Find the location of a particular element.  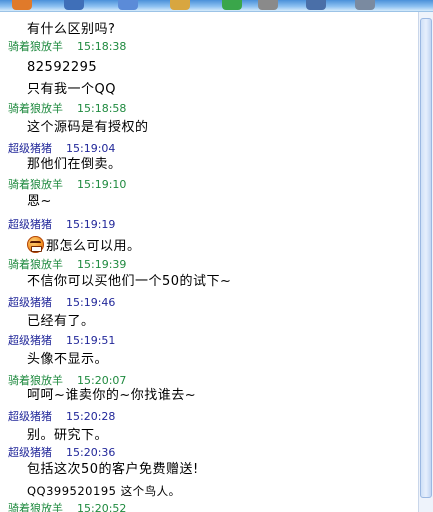

message-header: 超级猪猪 15:19:46 is located at coordinates (68, 303).